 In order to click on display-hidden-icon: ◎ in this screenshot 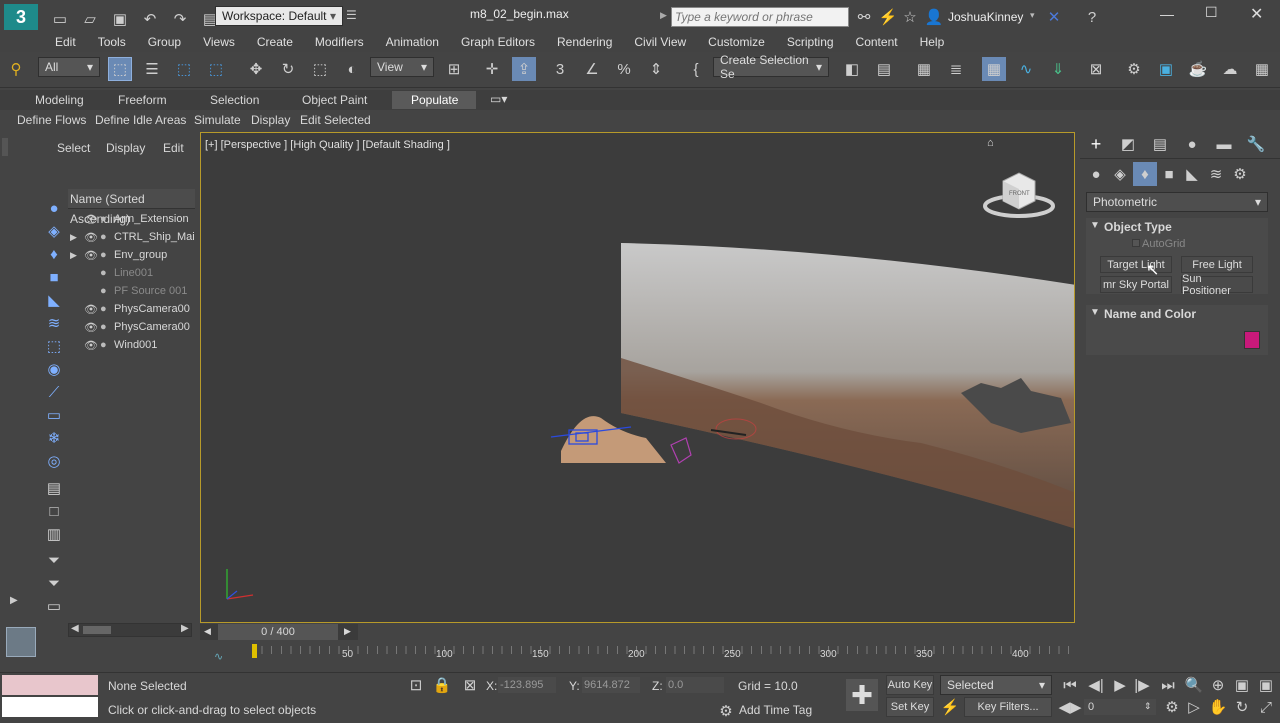, I will do `click(54, 461)`.